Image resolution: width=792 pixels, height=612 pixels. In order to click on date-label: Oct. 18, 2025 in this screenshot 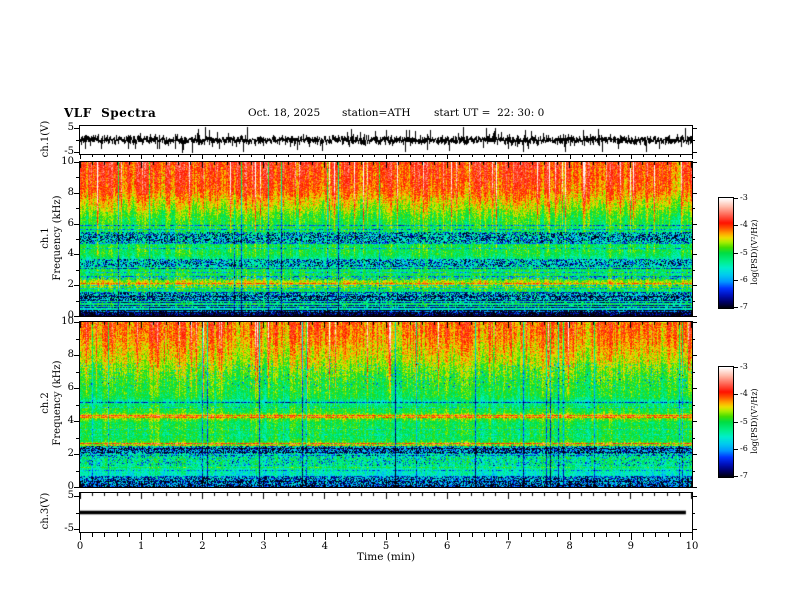, I will do `click(284, 113)`.